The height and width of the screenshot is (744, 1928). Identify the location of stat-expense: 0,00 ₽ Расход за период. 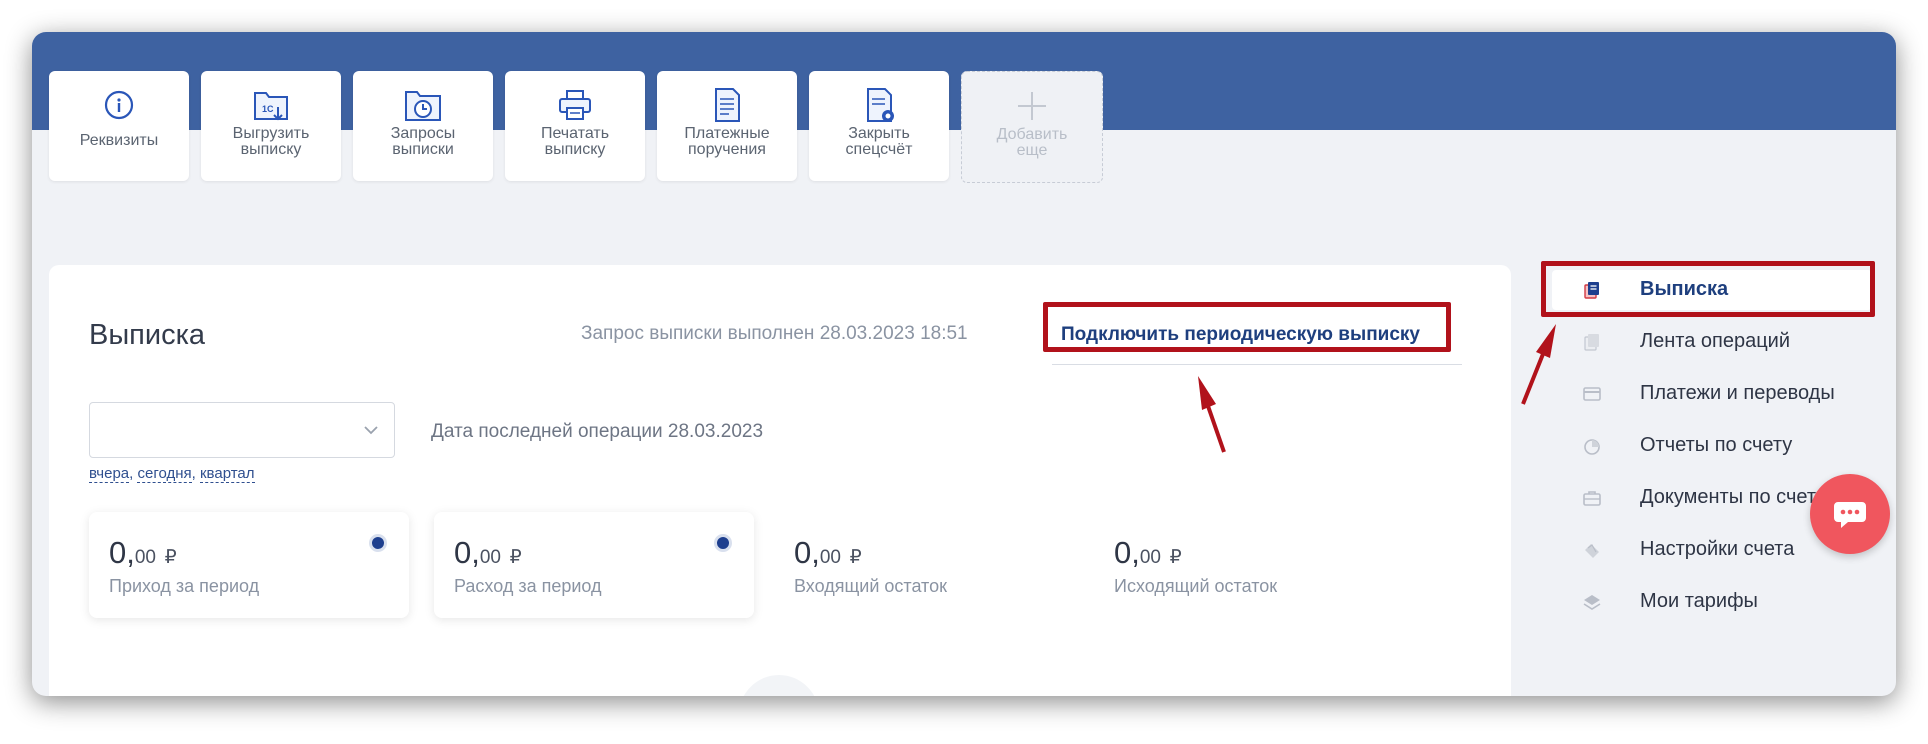
(594, 565).